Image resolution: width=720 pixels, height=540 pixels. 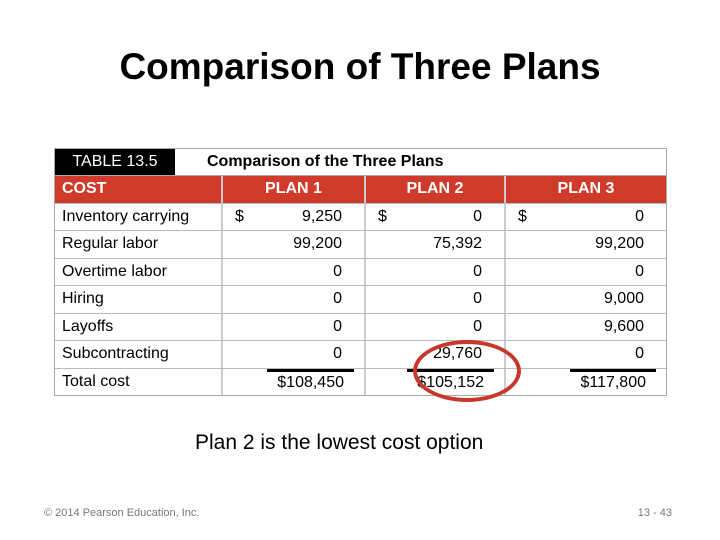 I want to click on table-row: Regular labor 99,200 75,392 99,200, so click(x=360, y=245).